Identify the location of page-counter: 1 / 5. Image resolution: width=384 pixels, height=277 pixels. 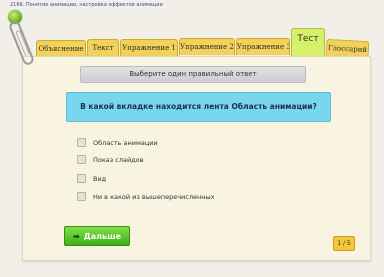
(344, 243).